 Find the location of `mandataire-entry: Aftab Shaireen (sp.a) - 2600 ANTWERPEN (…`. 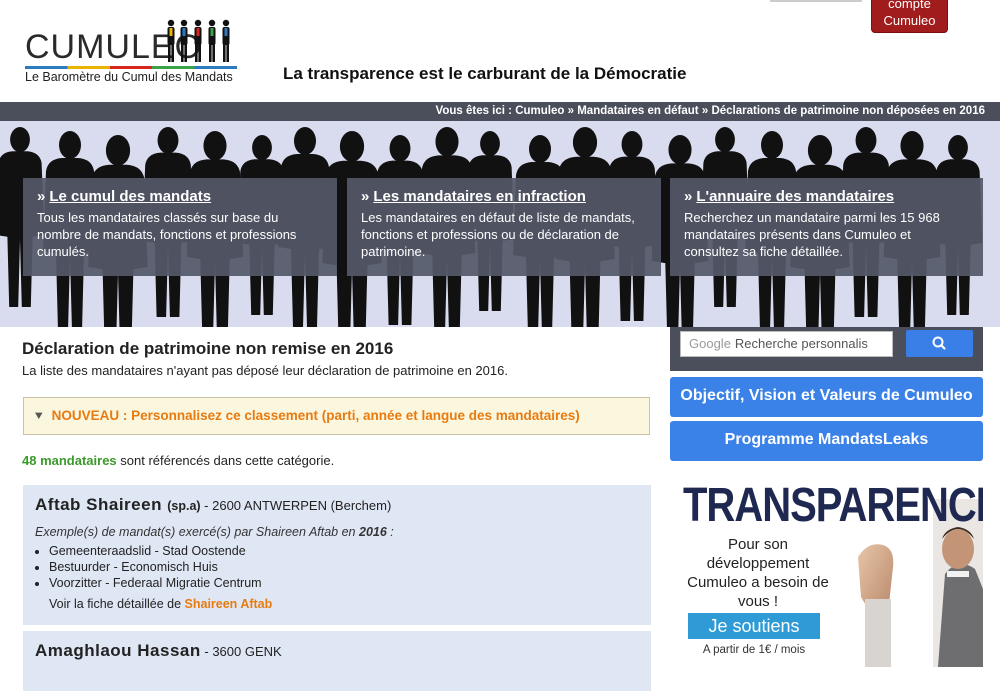

mandataire-entry: Aftab Shaireen (sp.a) - 2600 ANTWERPEN (… is located at coordinates (337, 555).